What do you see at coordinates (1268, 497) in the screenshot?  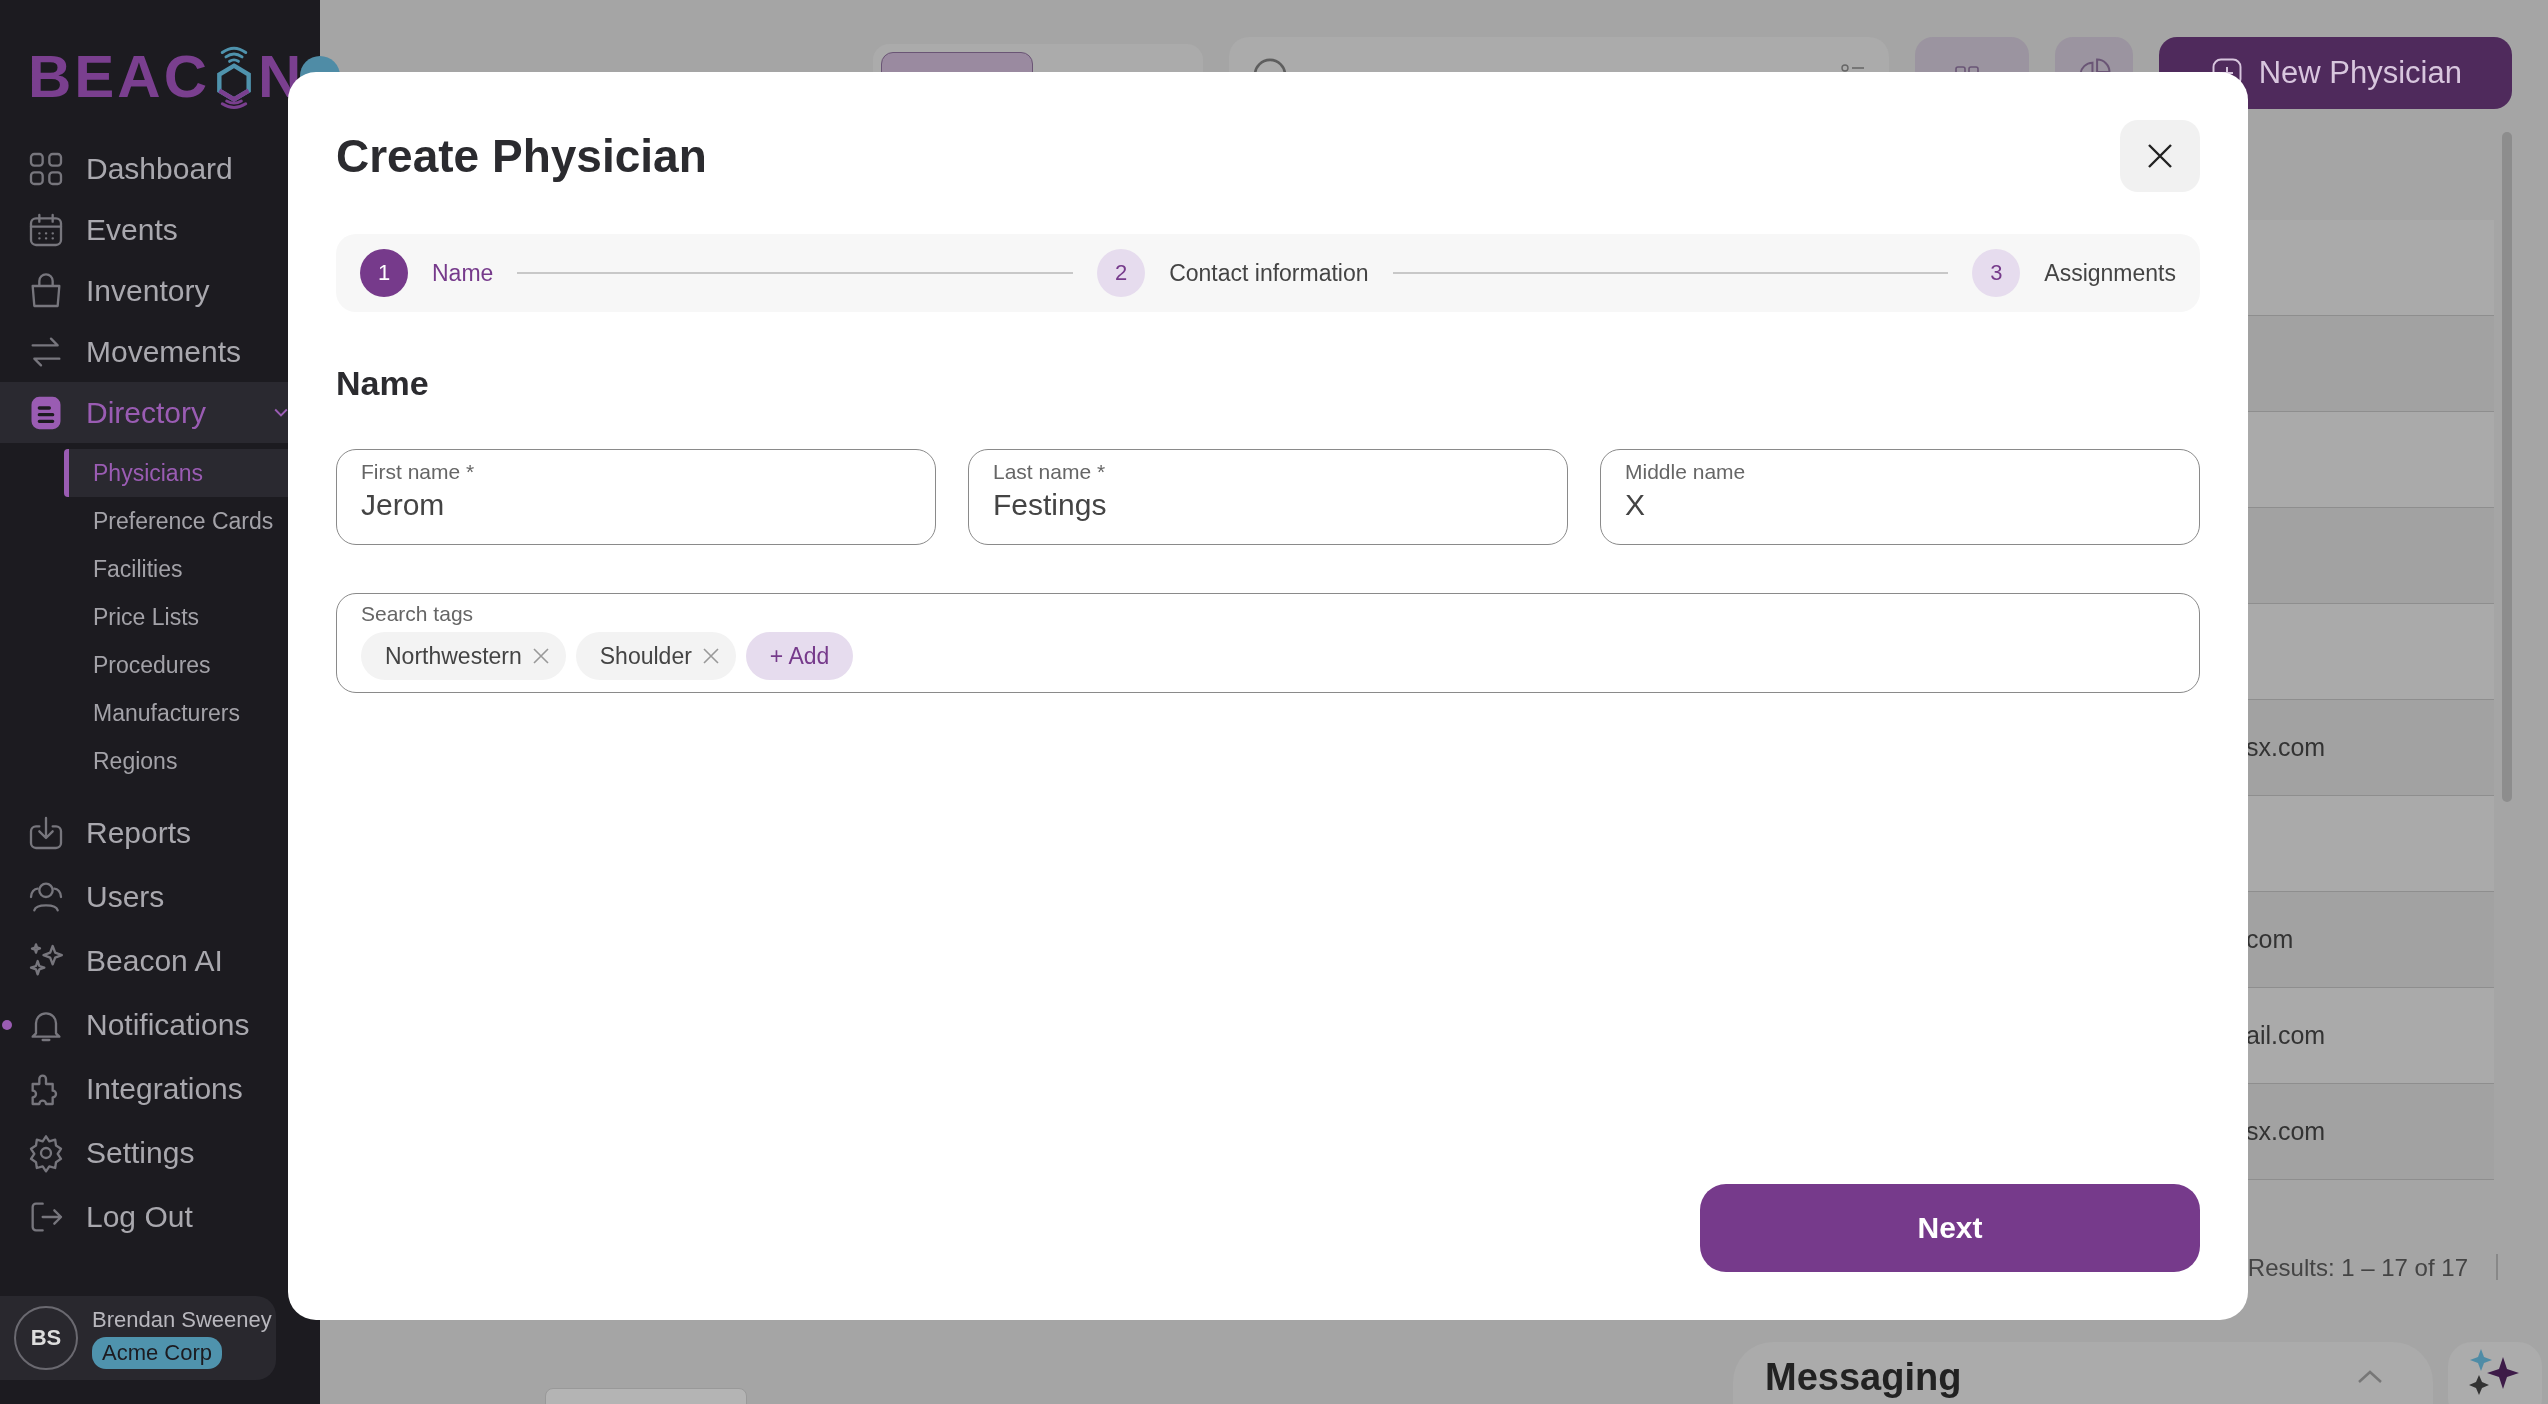 I see `input-field: Last name * Festings` at bounding box center [1268, 497].